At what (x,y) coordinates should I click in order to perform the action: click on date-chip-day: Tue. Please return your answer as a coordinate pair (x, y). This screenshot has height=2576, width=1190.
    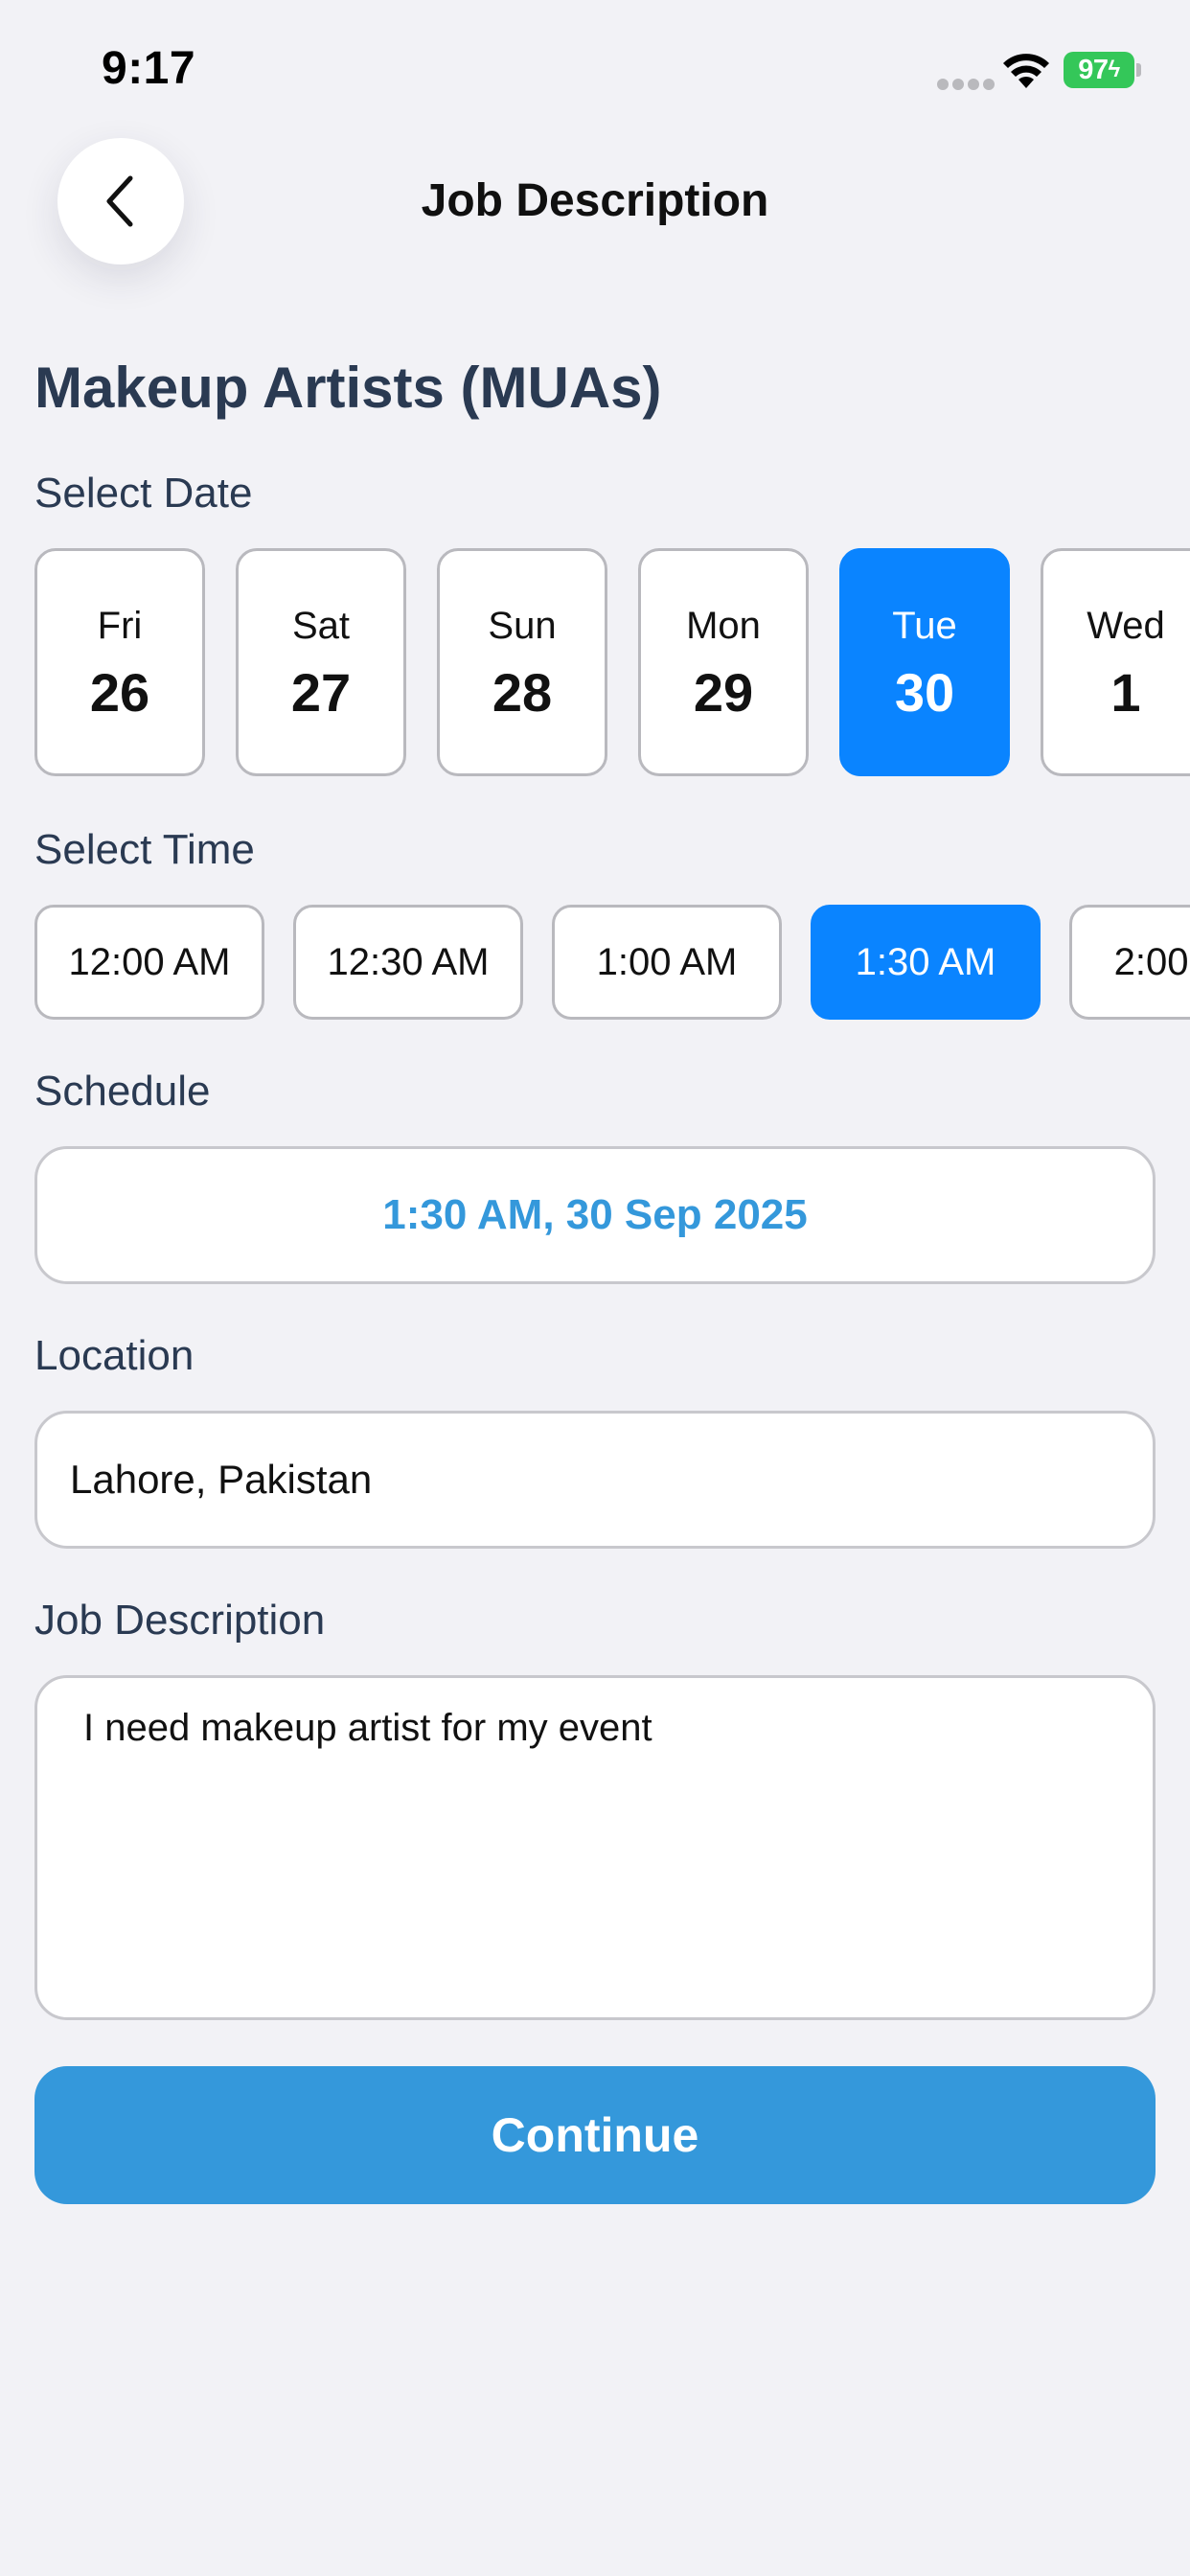
    Looking at the image, I should click on (925, 626).